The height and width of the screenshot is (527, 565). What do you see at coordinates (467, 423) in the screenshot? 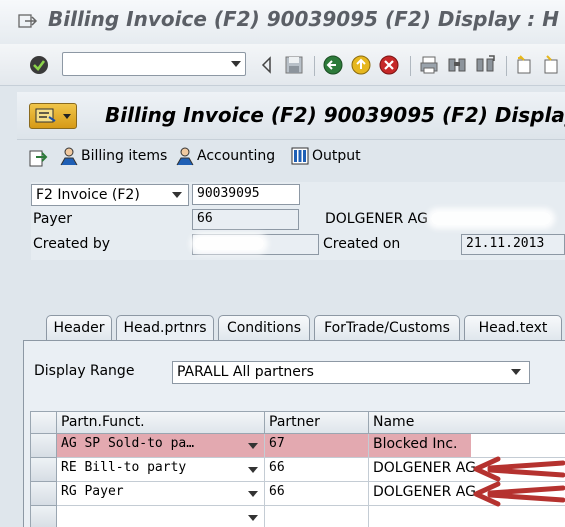
I see `column-header-name: Name` at bounding box center [467, 423].